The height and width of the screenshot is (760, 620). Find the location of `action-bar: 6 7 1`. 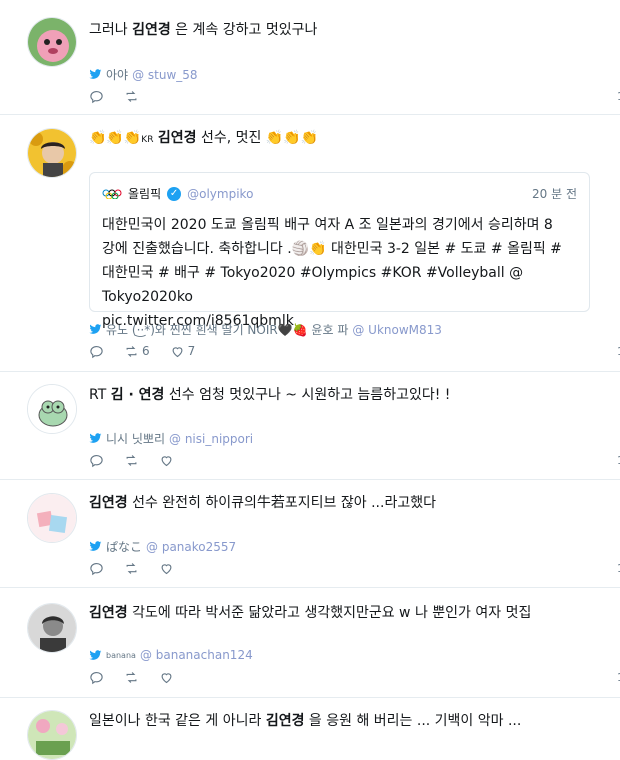

action-bar: 6 7 1 is located at coordinates (354, 351).